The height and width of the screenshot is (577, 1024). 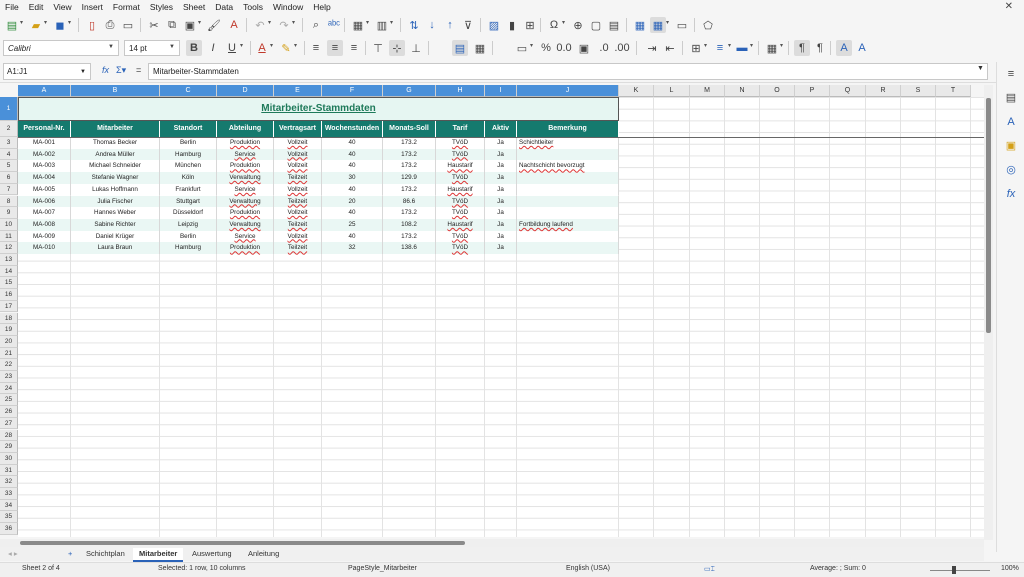 What do you see at coordinates (1010, 568) in the screenshot?
I see `zoom-level: 100%` at bounding box center [1010, 568].